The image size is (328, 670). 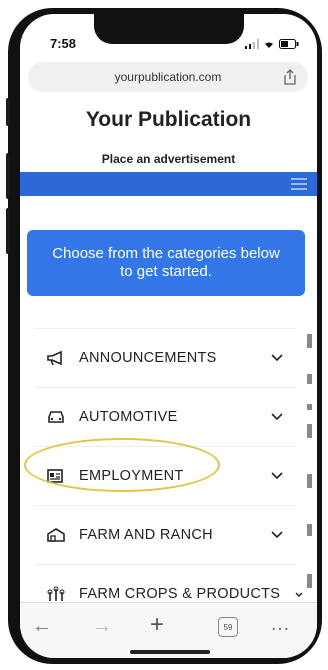 I want to click on url-text: yourpublication.com, so click(x=168, y=77).